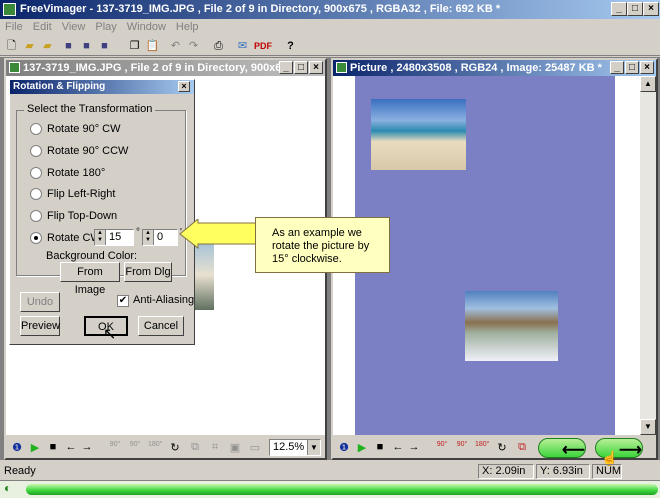 The height and width of the screenshot is (498, 660). I want to click on radio-flip-left-right: Flip Left-Right, so click(72, 194).